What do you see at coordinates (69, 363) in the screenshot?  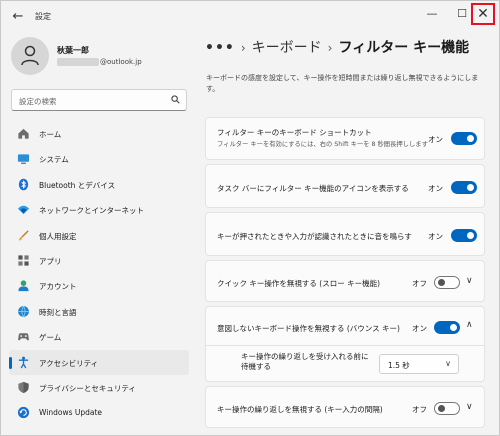 I see `sidebar-item-label: アクセシビリティ` at bounding box center [69, 363].